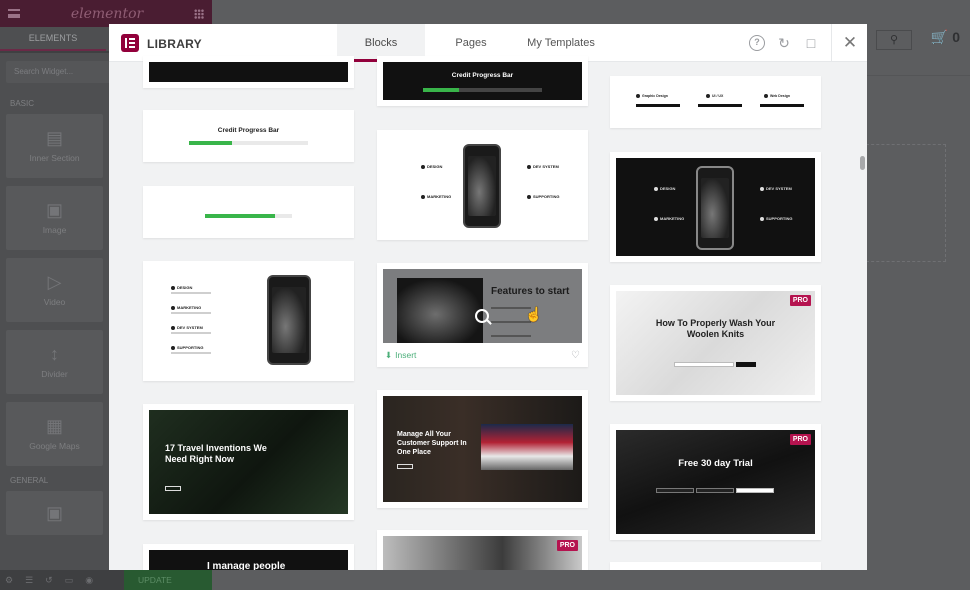 Image resolution: width=970 pixels, height=590 pixels. I want to click on widget-label: Inner Section, so click(54, 158).